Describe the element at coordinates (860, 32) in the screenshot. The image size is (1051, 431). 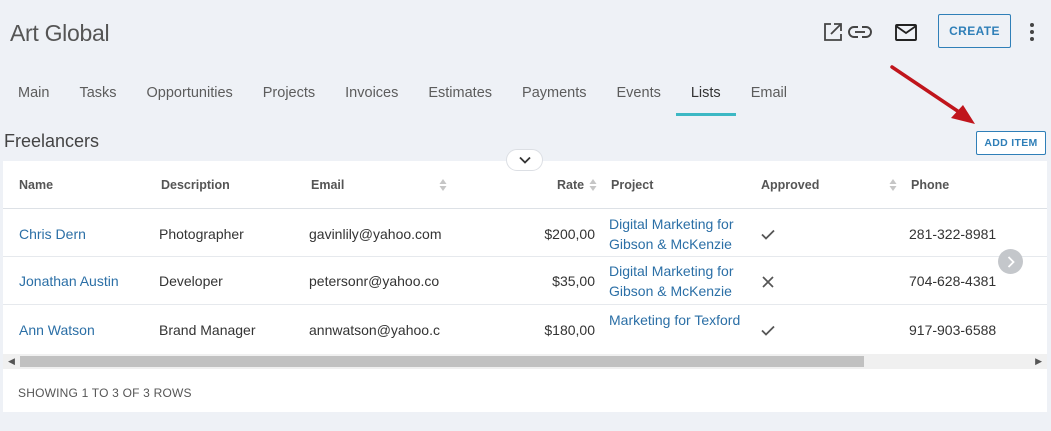
I see `link-icon` at that location.